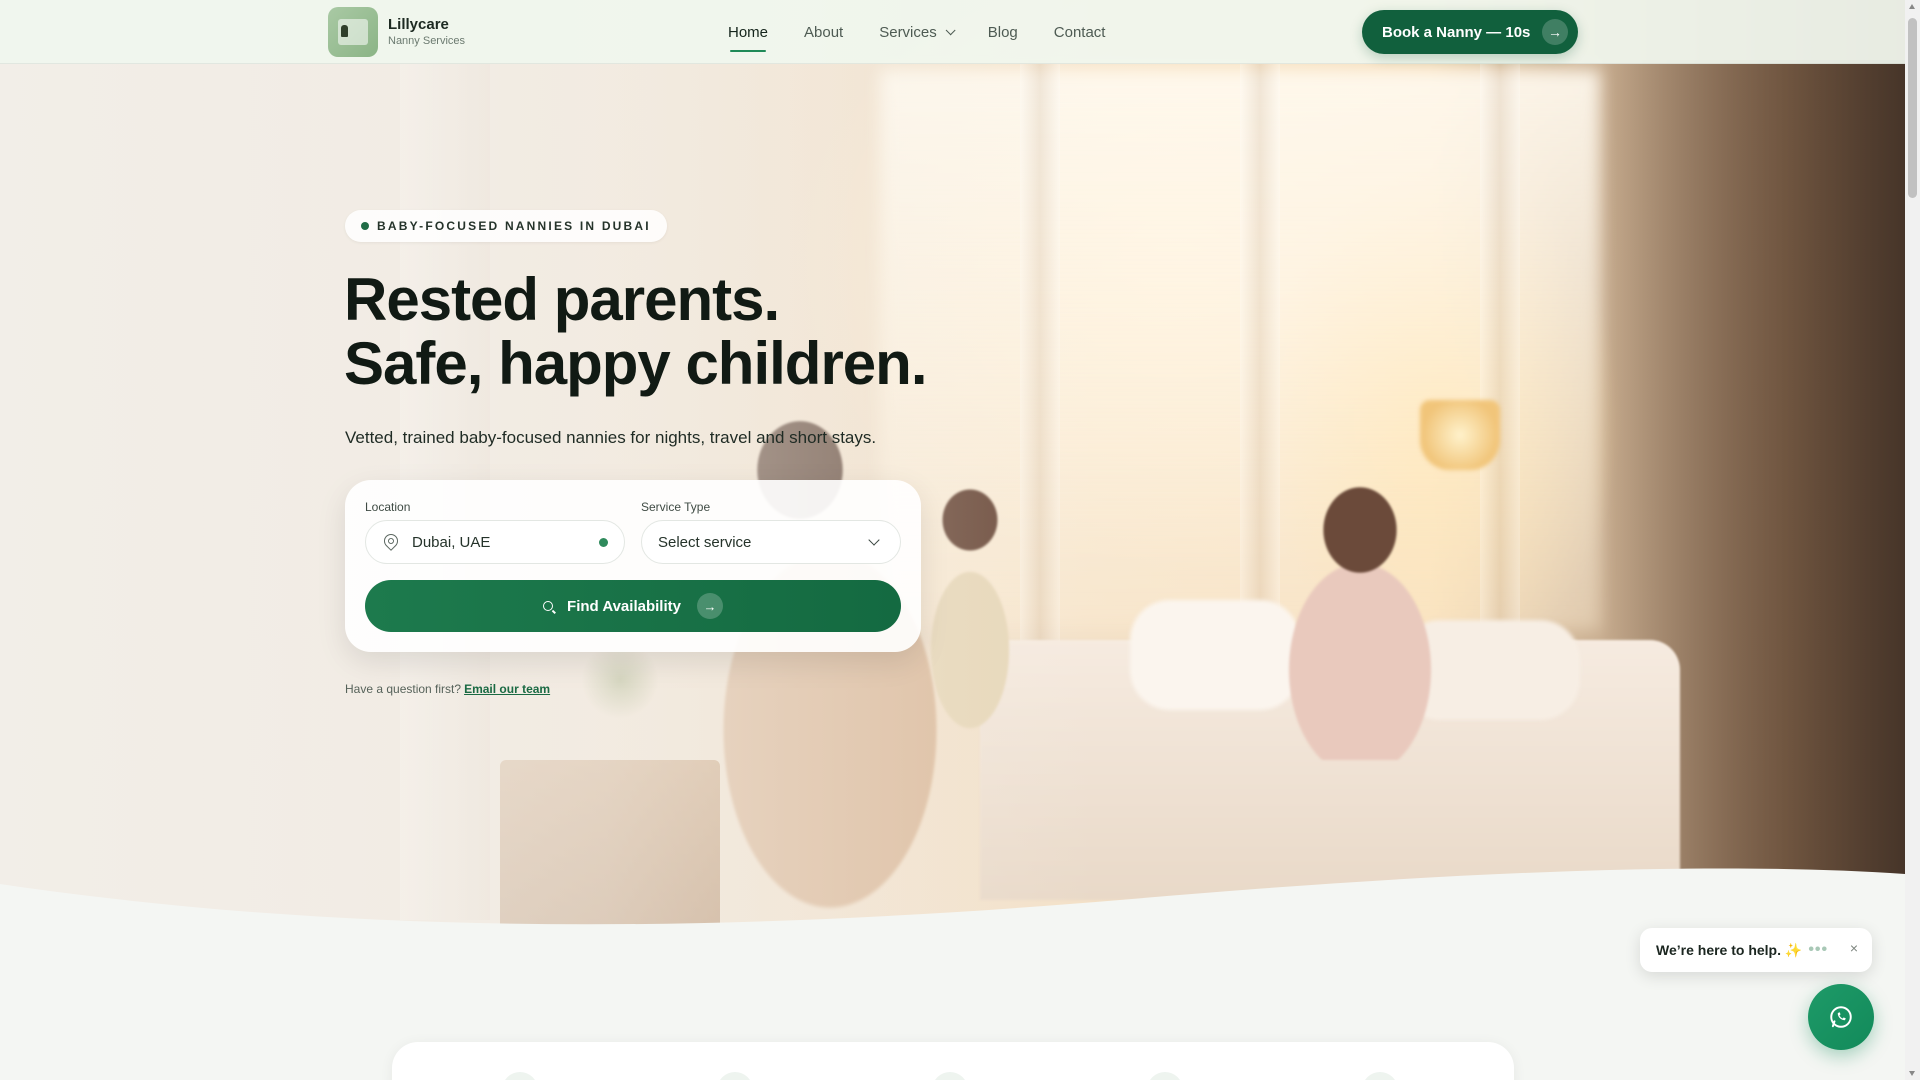  What do you see at coordinates (1912, 6) in the screenshot?
I see `scroll-up-arrow` at bounding box center [1912, 6].